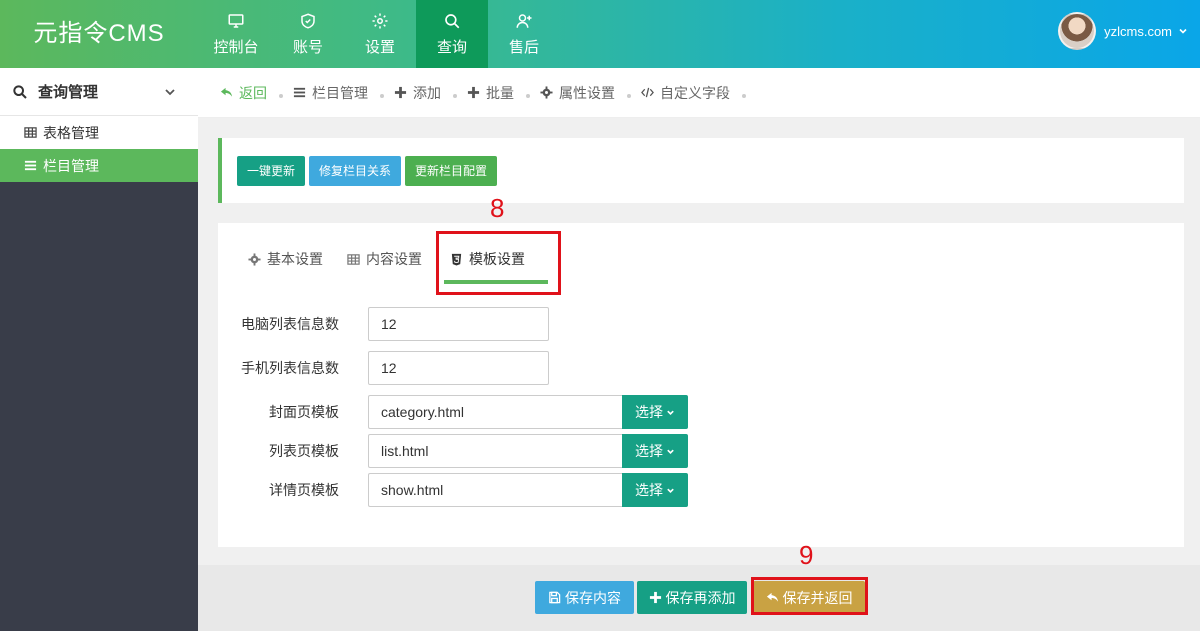  I want to click on toolbar-attribute-settings: 属性设置, so click(577, 93).